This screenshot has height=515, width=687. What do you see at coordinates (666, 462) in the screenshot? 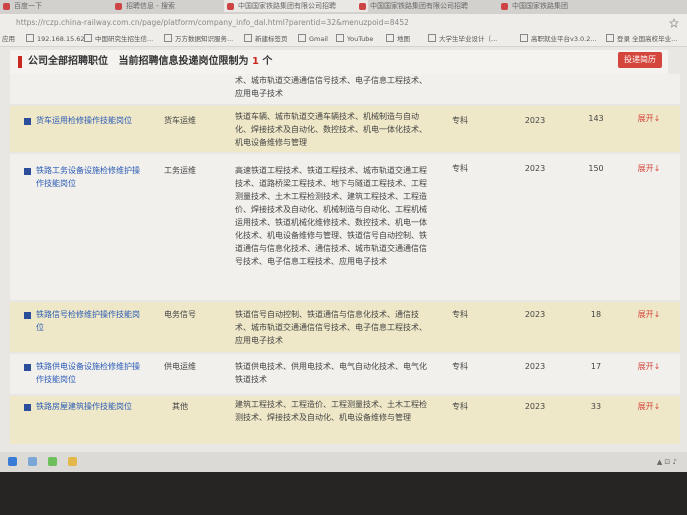
I see `system-tray: ▲ ⊡ ♪` at bounding box center [666, 462].